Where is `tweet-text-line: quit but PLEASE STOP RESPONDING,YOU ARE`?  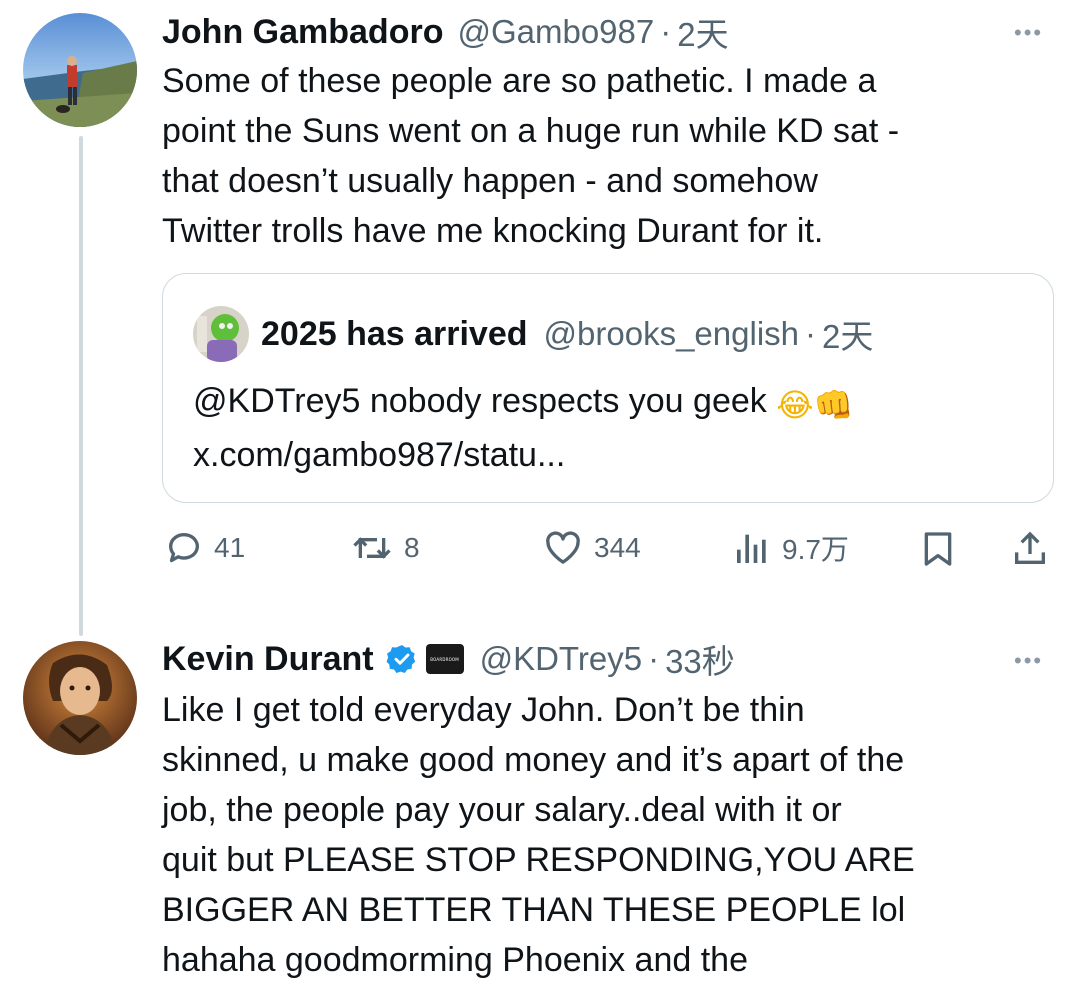 tweet-text-line: quit but PLEASE STOP RESPONDING,YOU ARE is located at coordinates (538, 860).